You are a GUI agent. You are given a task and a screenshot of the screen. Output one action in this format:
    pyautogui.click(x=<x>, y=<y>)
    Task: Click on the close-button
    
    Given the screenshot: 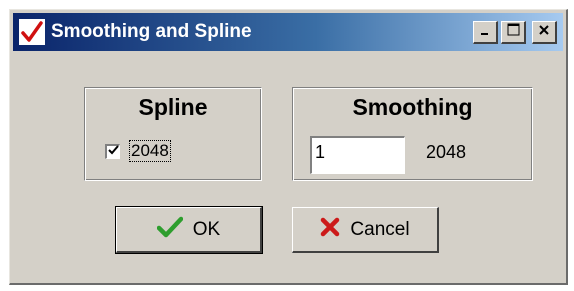 What is the action you would take?
    pyautogui.click(x=544, y=32)
    